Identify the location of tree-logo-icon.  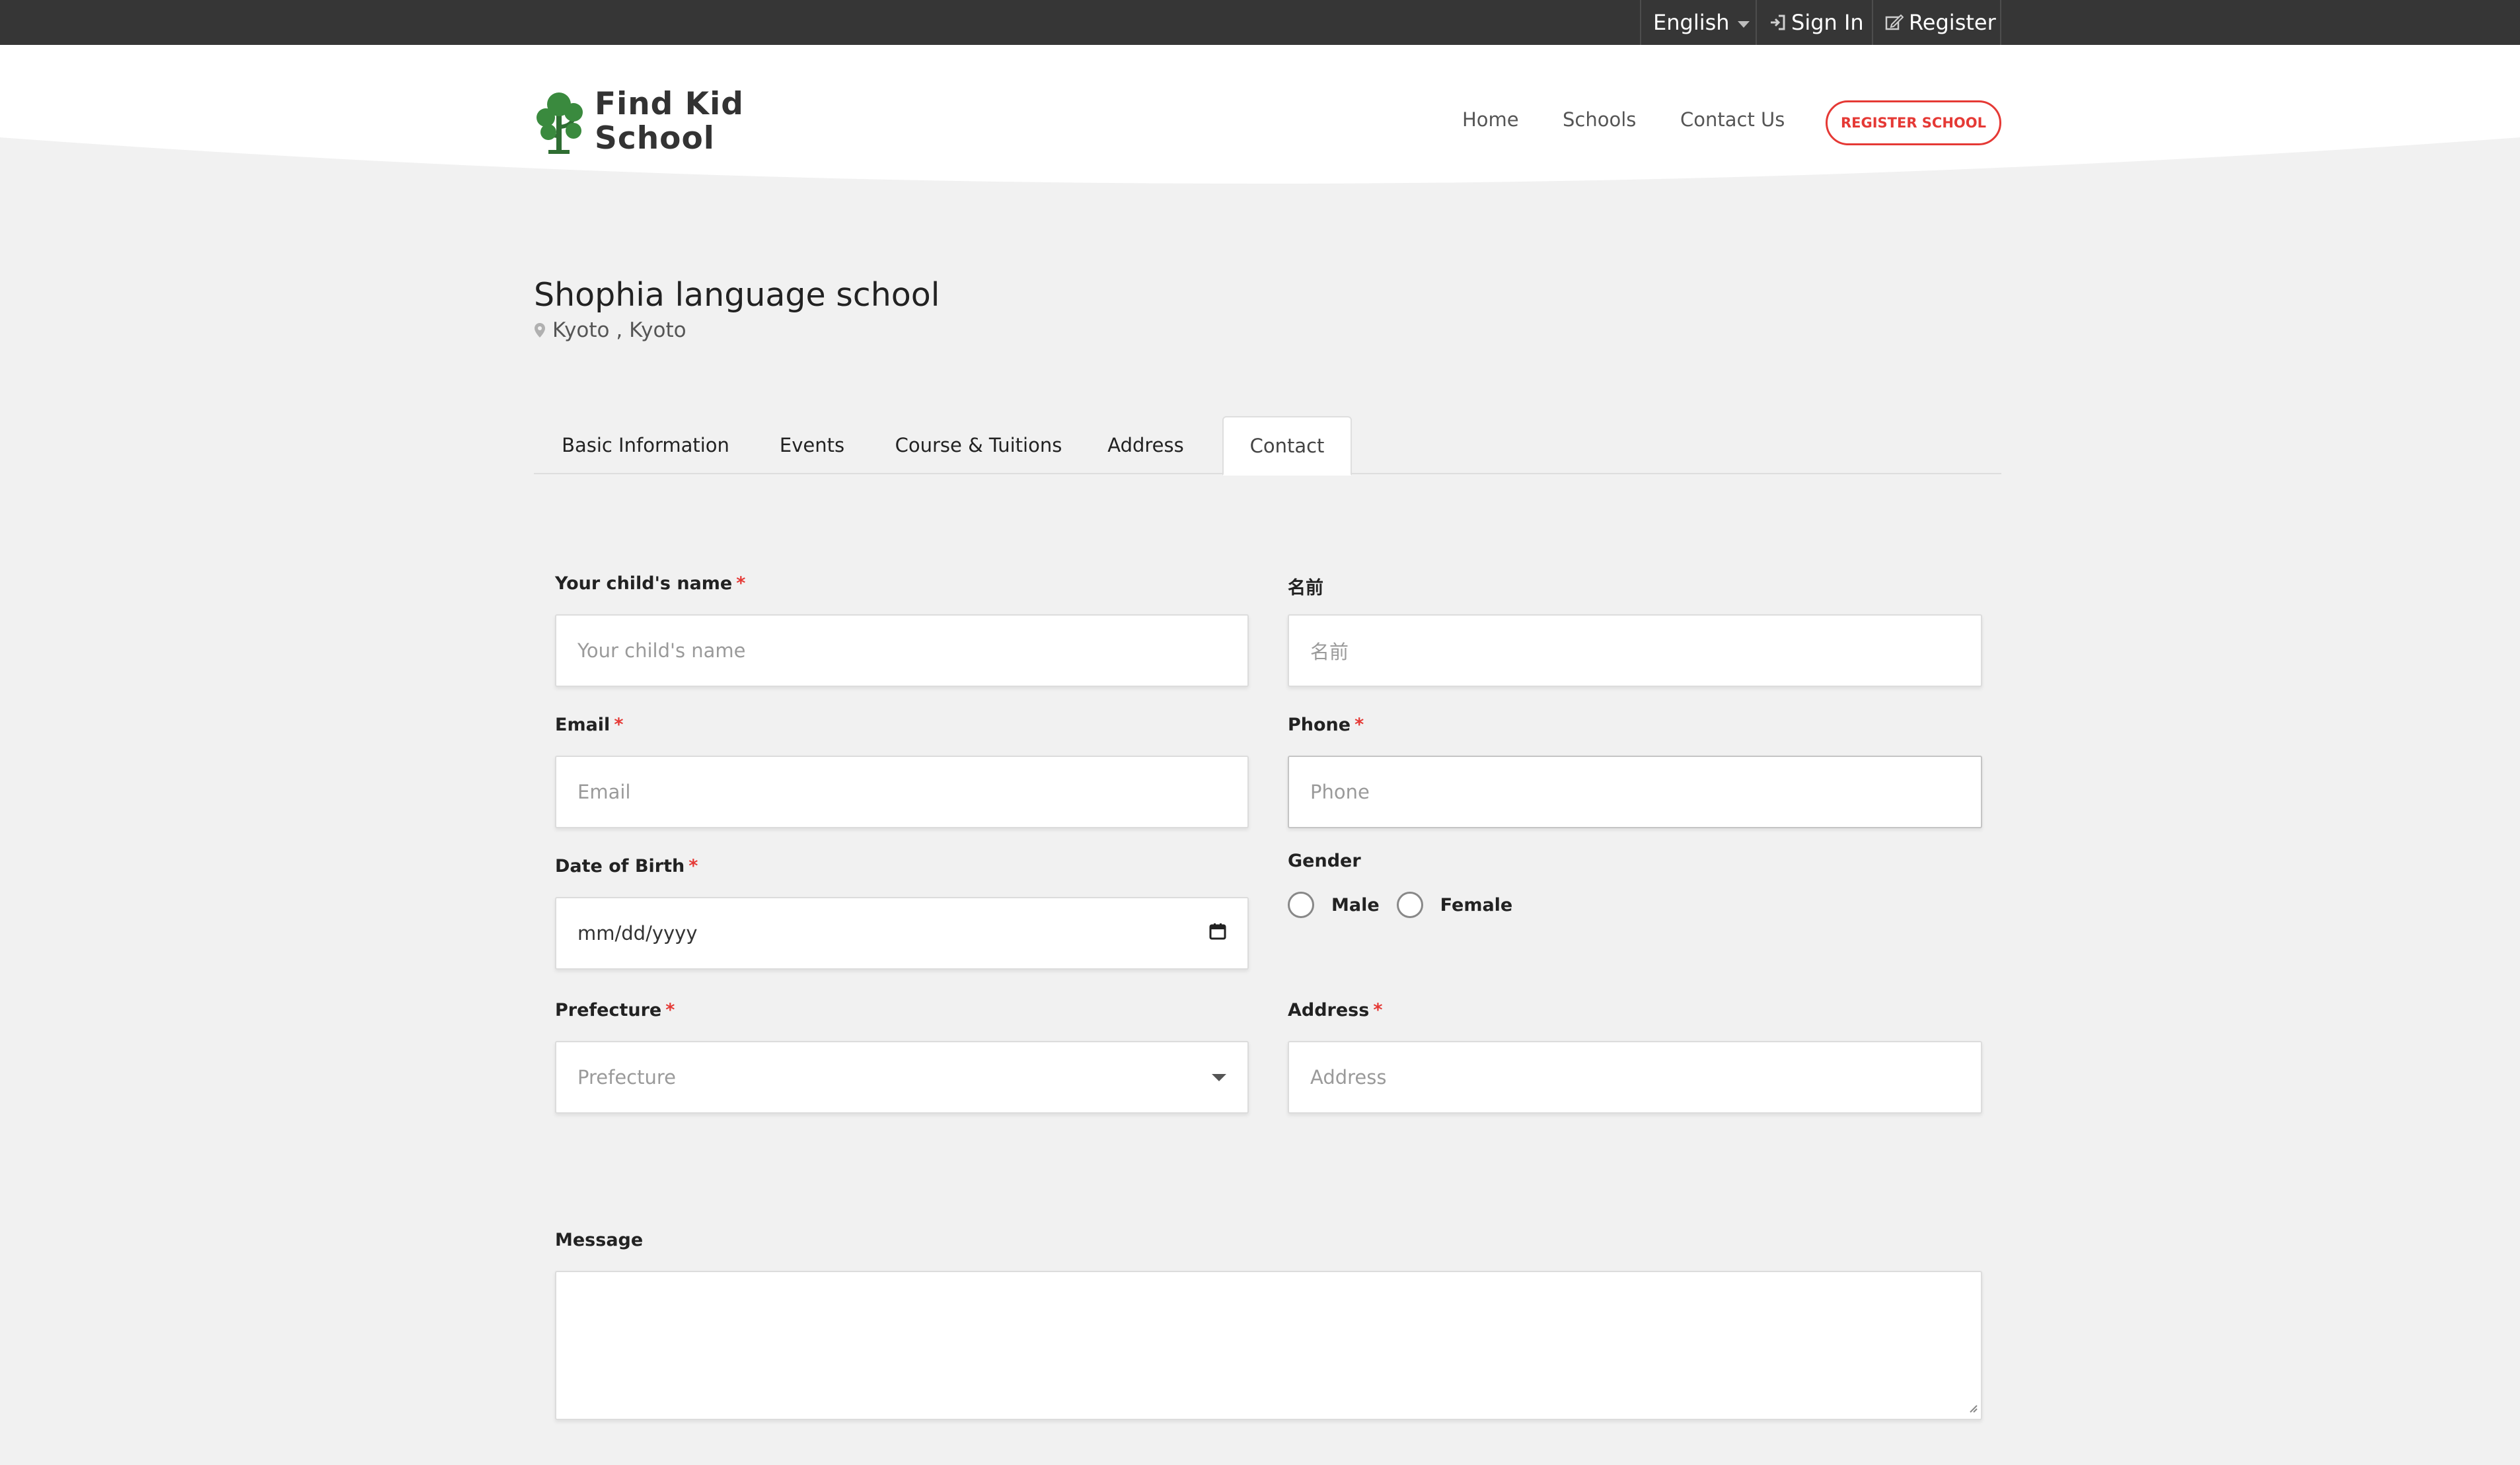
(560, 123).